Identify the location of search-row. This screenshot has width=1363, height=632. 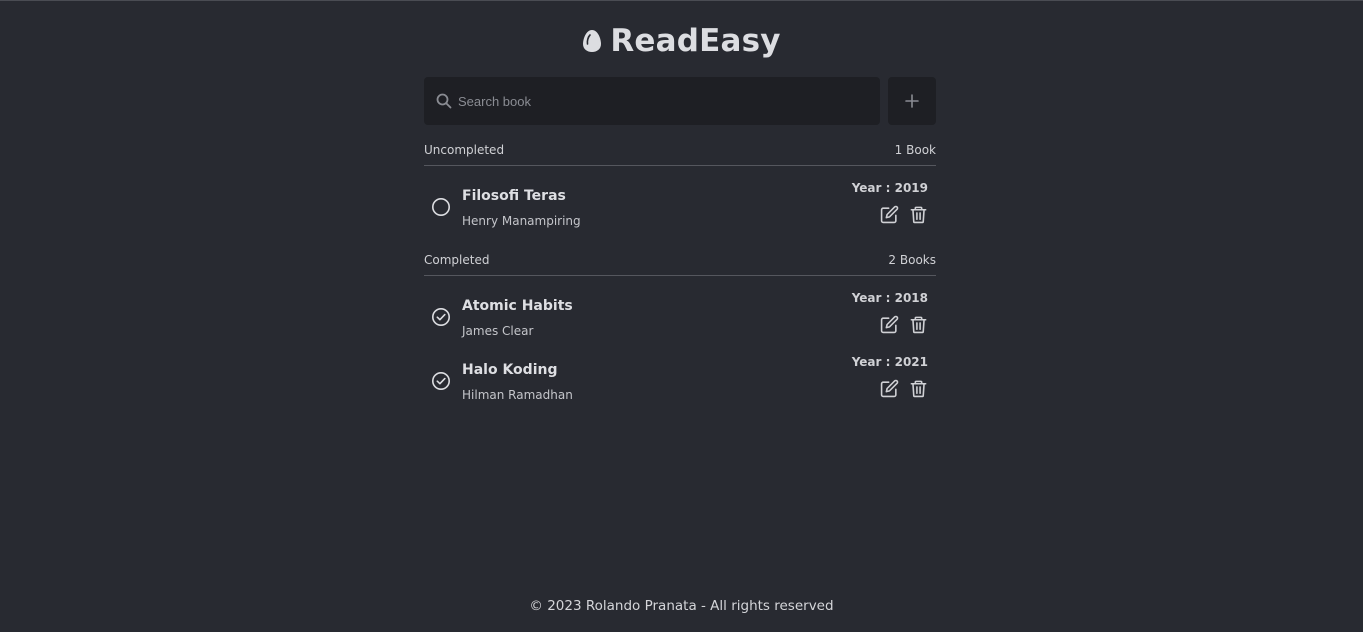
(680, 101).